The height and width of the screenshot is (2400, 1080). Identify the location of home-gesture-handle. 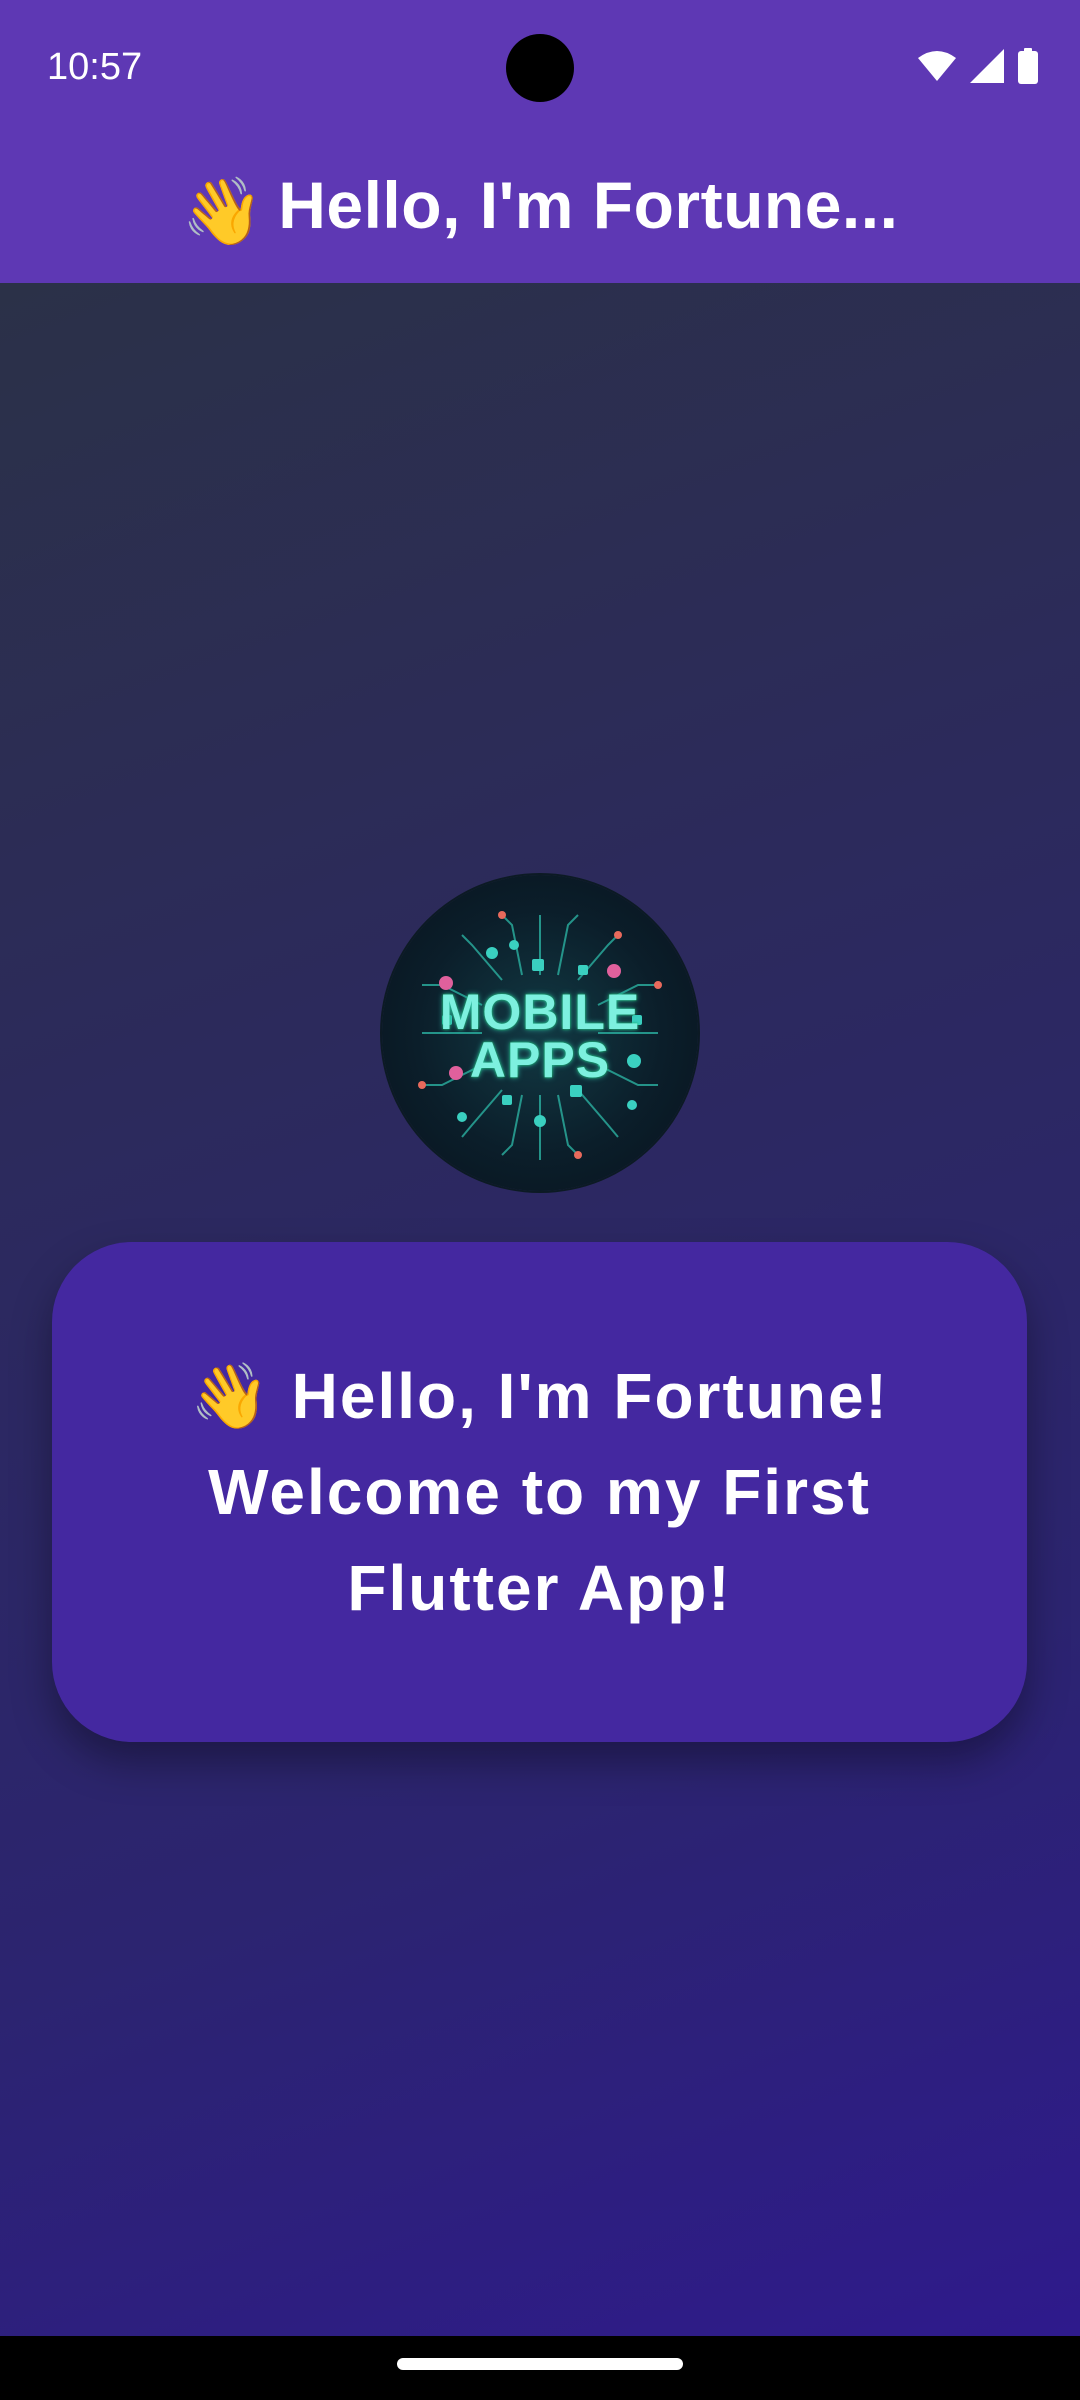
(540, 2364).